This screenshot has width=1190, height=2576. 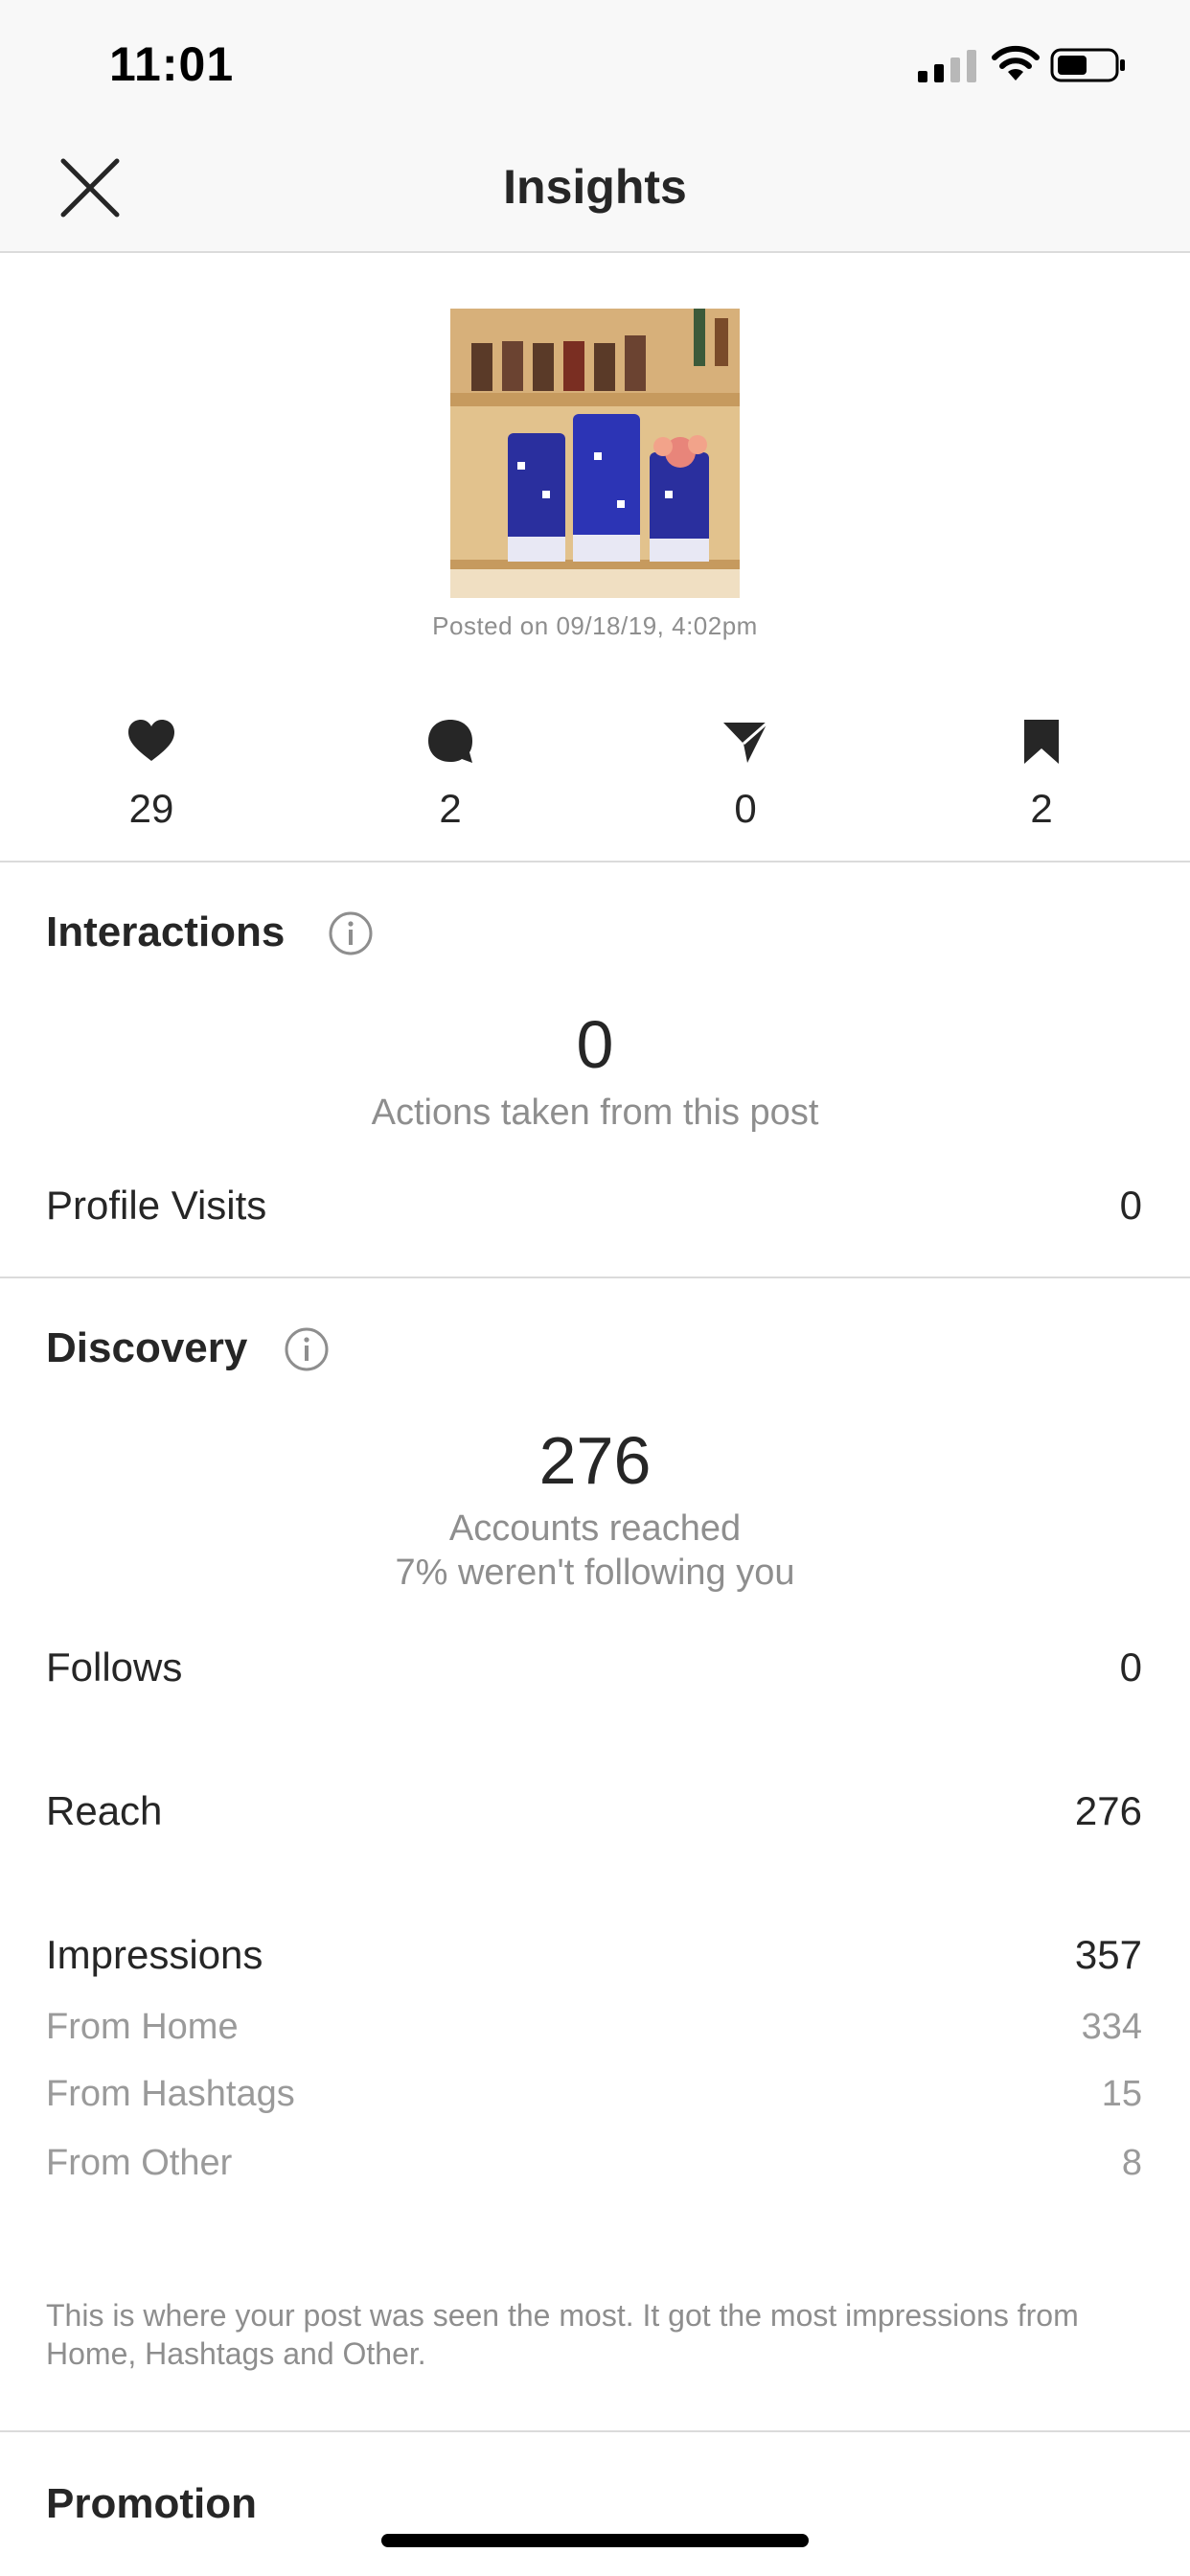 What do you see at coordinates (595, 1044) in the screenshot?
I see `interactions-total: 0` at bounding box center [595, 1044].